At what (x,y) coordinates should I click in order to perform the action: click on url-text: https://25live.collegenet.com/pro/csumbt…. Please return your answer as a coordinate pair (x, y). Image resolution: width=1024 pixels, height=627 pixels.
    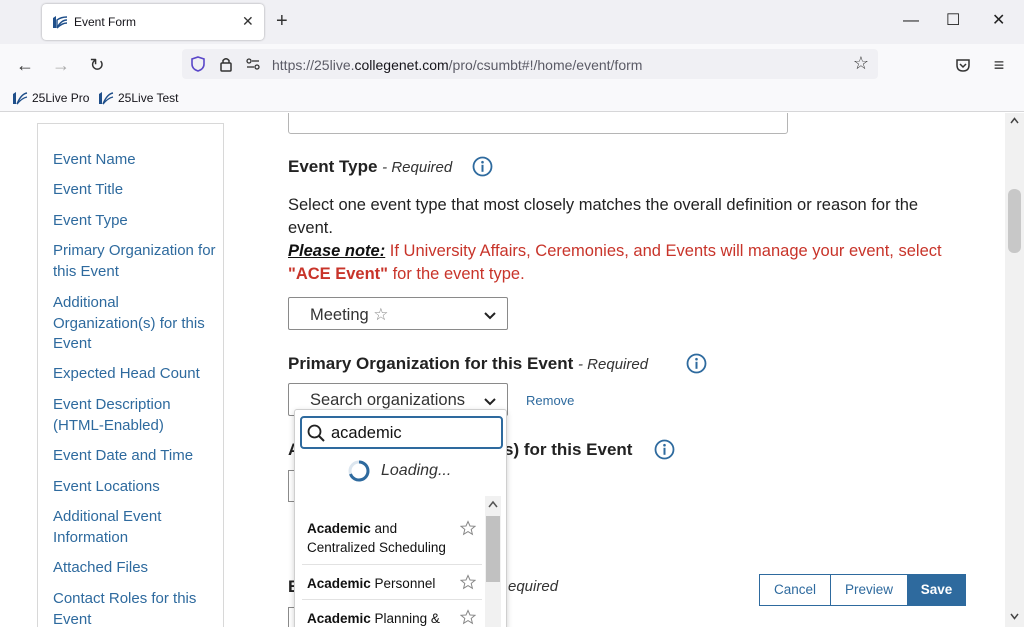
    Looking at the image, I should click on (457, 65).